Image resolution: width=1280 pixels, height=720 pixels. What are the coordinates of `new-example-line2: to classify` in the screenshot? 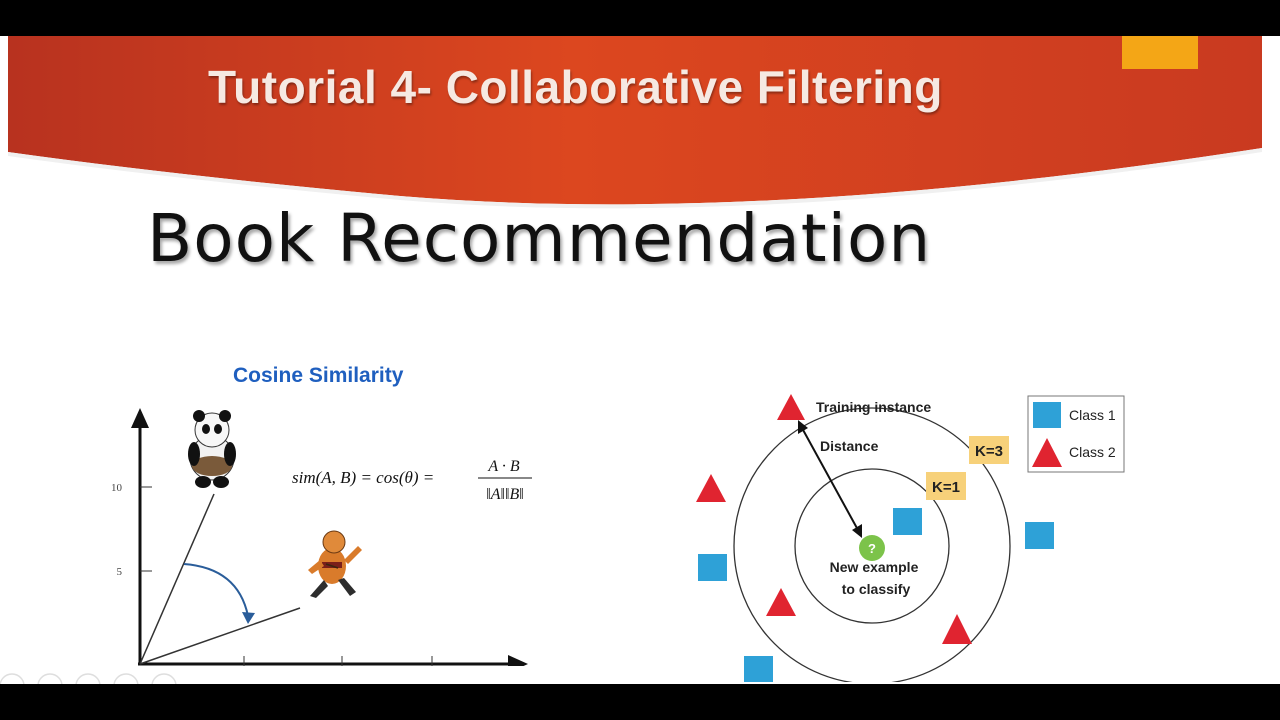 It's located at (876, 589).